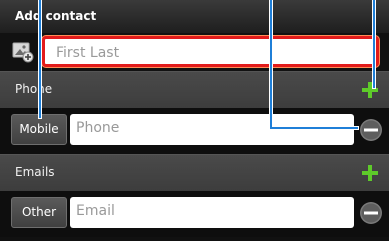 The height and width of the screenshot is (241, 389). I want to click on remove-phone-button, so click(371, 130).